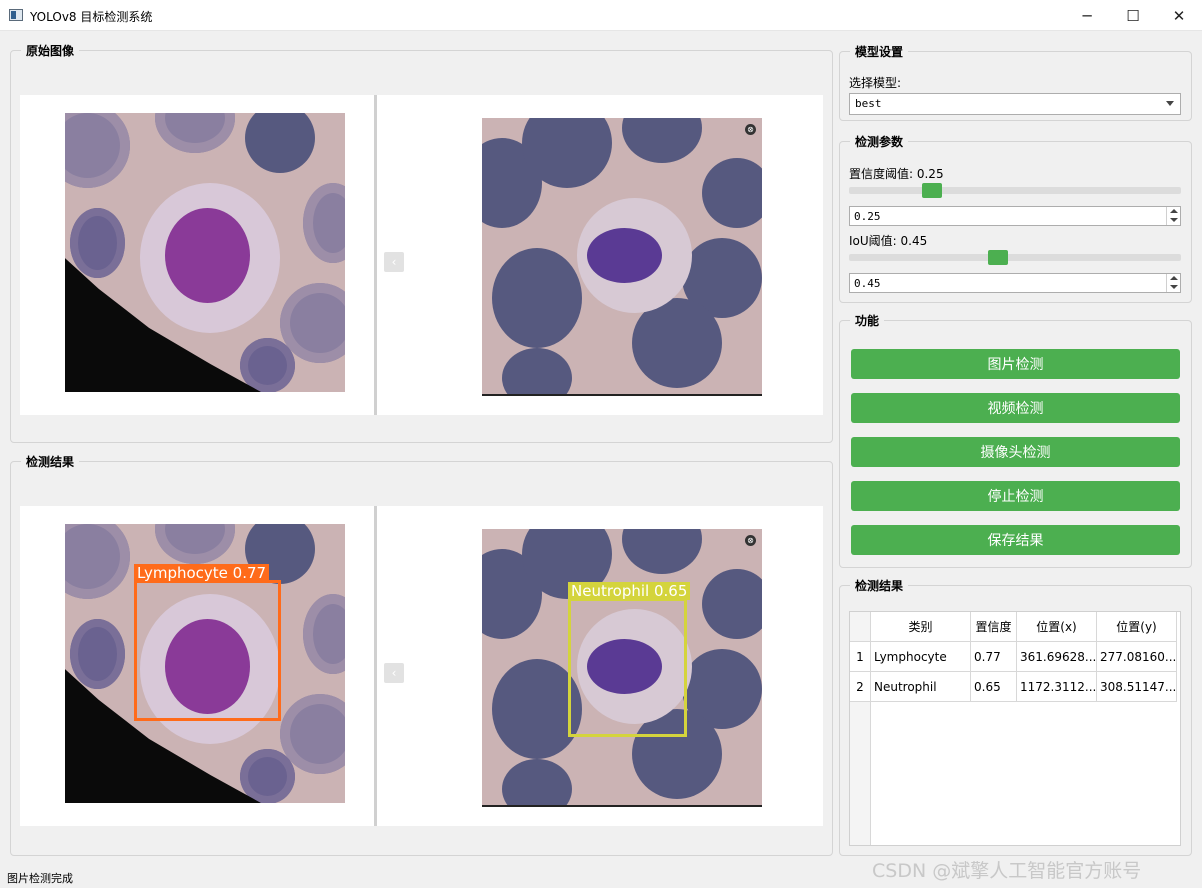 The width and height of the screenshot is (1202, 888). What do you see at coordinates (622, 257) in the screenshot?
I see `neutrophil-original-image: ⊗` at bounding box center [622, 257].